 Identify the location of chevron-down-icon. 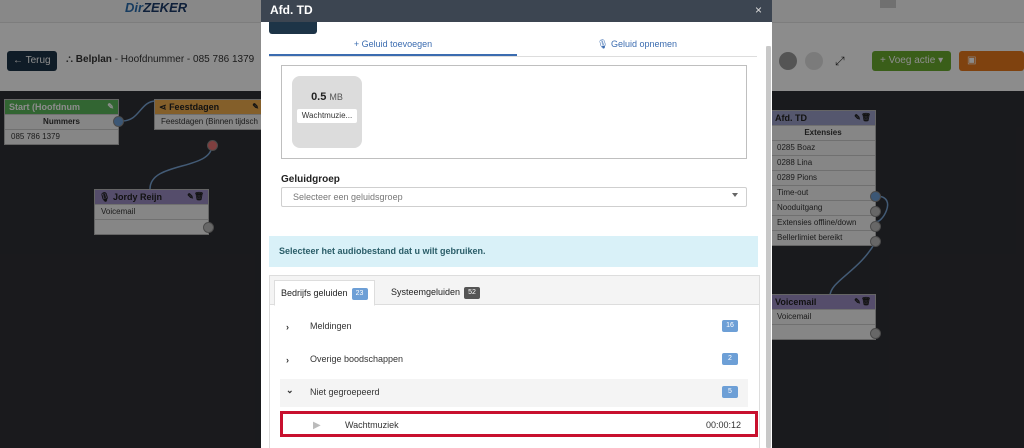
(735, 195).